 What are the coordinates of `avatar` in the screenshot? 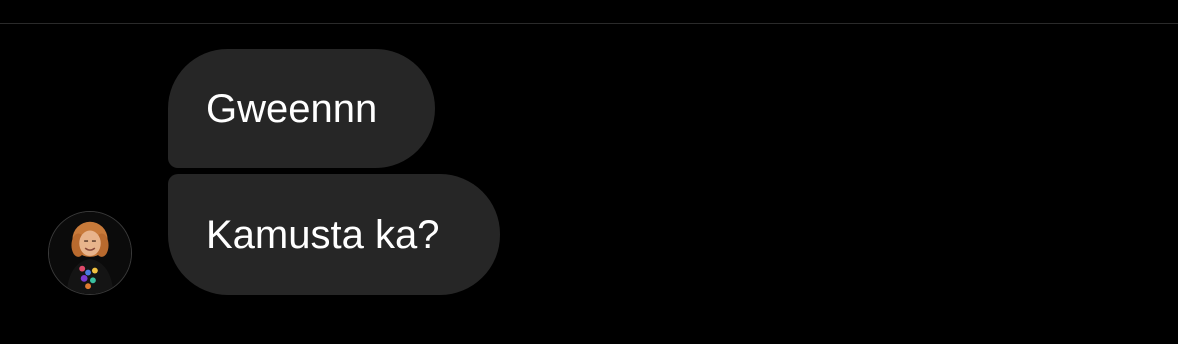 It's located at (90, 253).